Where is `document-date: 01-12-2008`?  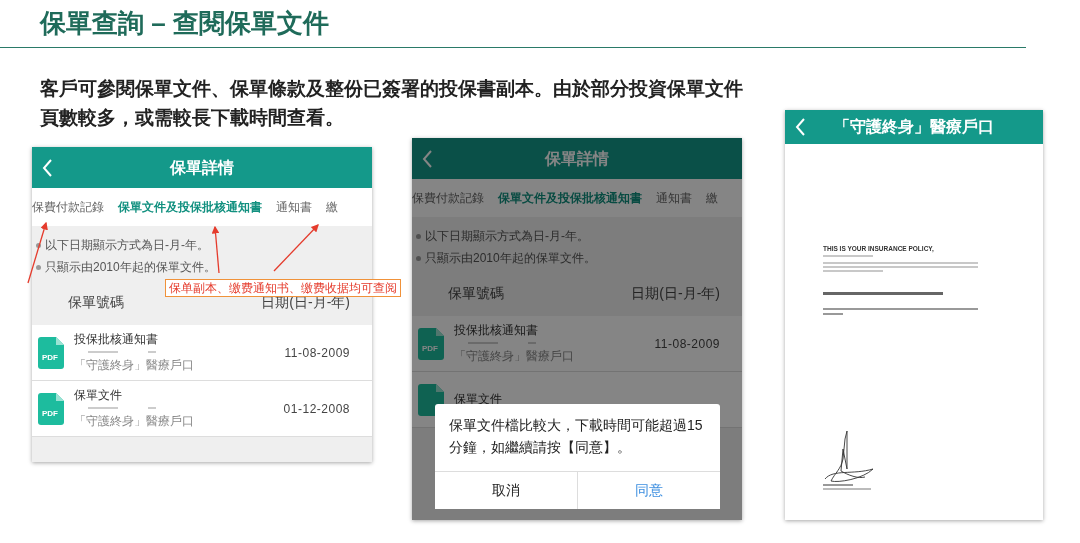 document-date: 01-12-2008 is located at coordinates (316, 409).